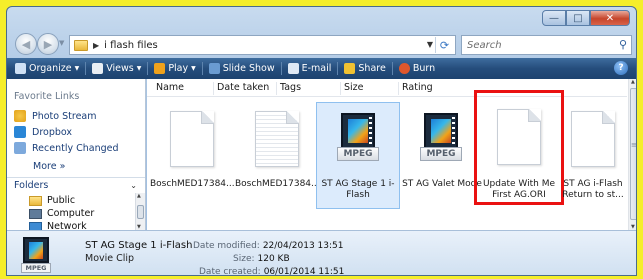  I want to click on slide-show-icon, so click(214, 68).